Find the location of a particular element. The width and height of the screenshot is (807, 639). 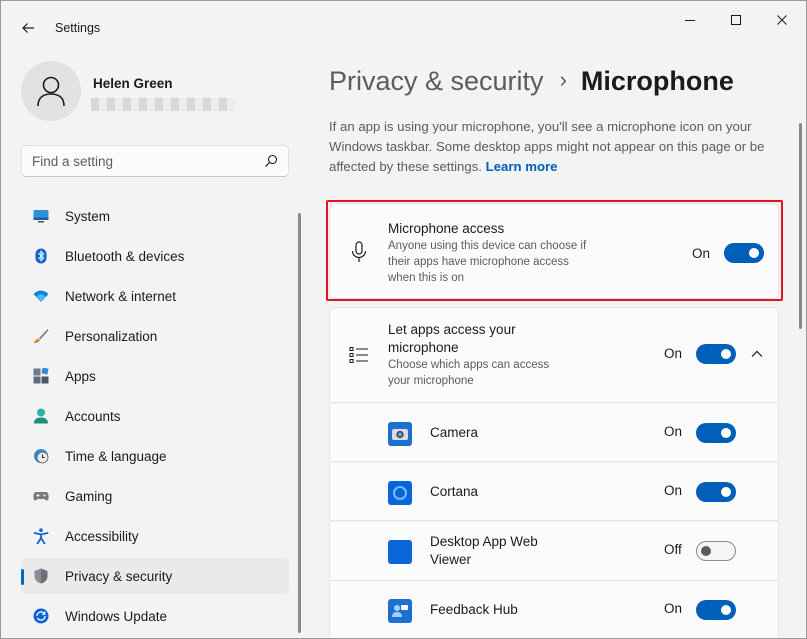

feedback-hub-toggle is located at coordinates (716, 610).